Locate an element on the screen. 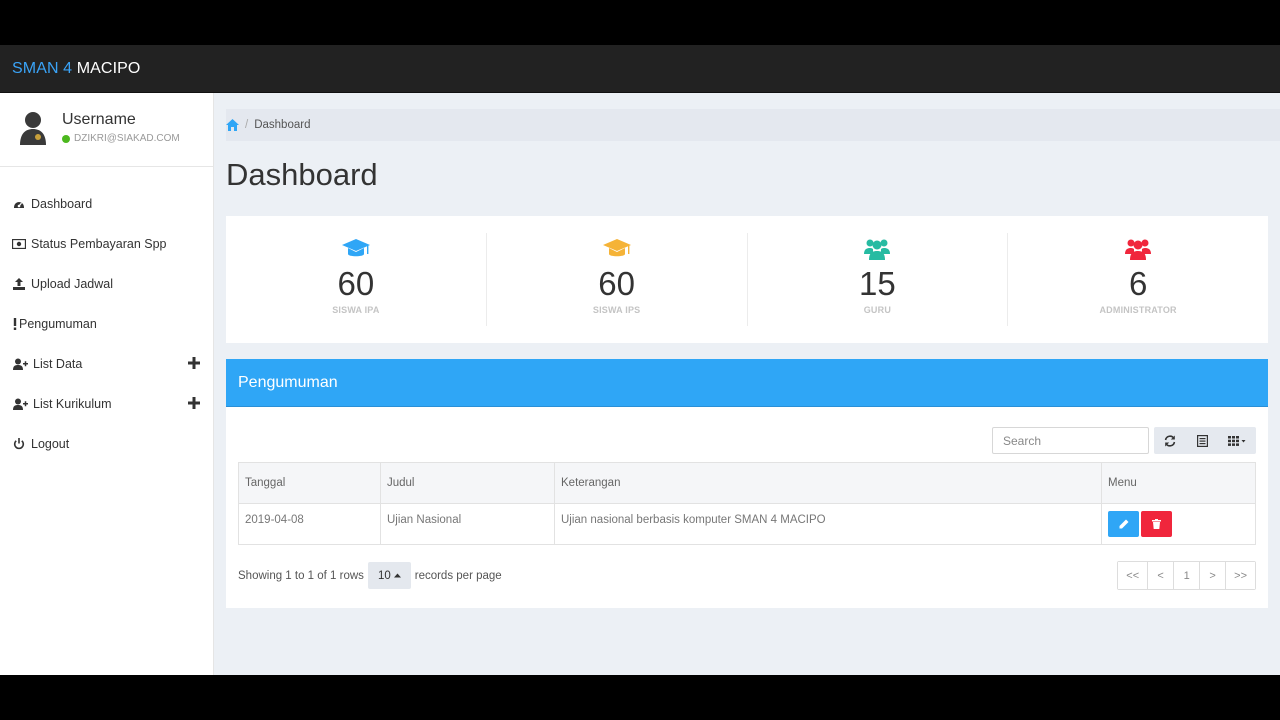 Image resolution: width=1280 pixels, height=720 pixels. user-panel: Username DZIKRI@SIAKAD.COM is located at coordinates (106, 130).